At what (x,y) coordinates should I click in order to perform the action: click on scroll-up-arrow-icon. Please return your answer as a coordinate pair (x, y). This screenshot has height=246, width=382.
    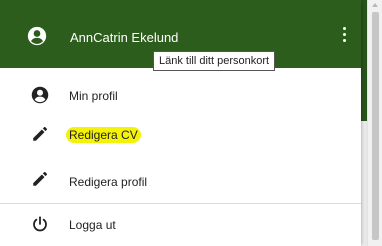
    Looking at the image, I should click on (375, 5).